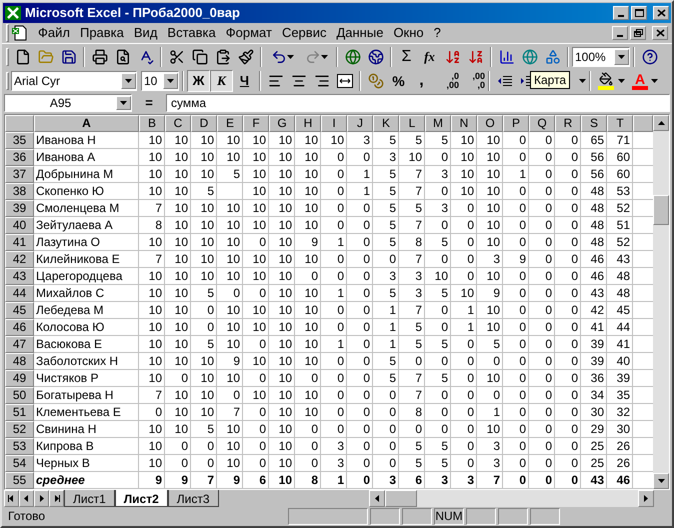 This screenshot has width=674, height=528. Describe the element at coordinates (86, 276) in the screenshot. I see `table-cell: Царегородцева` at that location.